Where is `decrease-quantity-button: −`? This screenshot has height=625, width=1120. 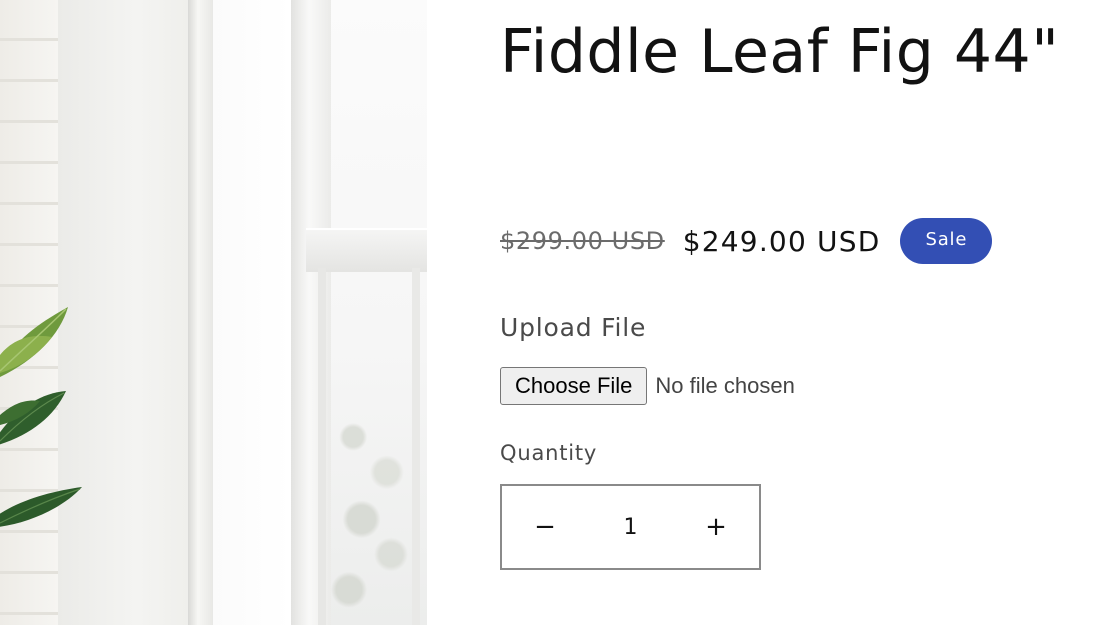 decrease-quantity-button: − is located at coordinates (545, 527).